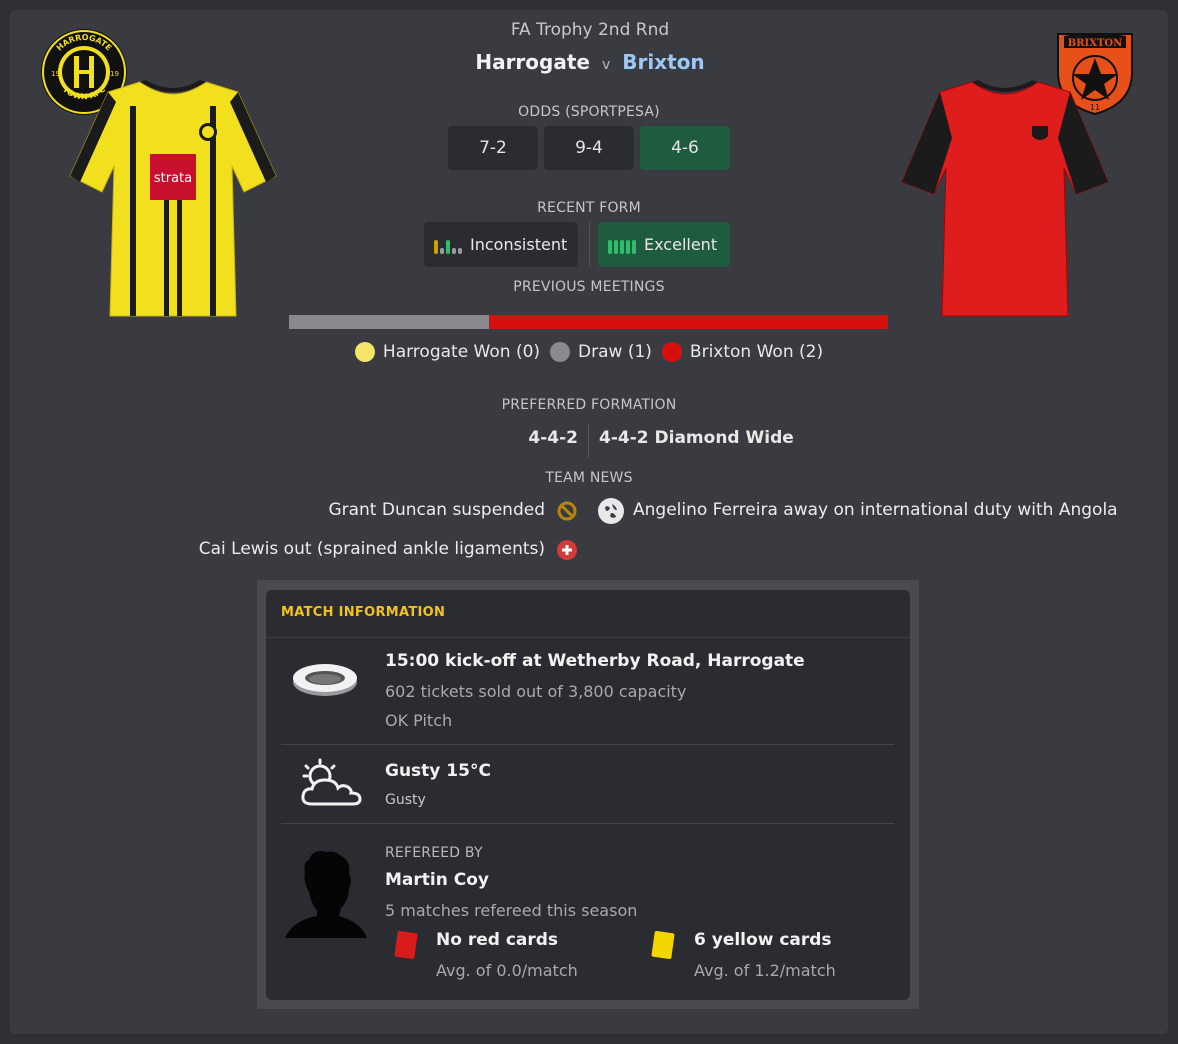 This screenshot has width=1178, height=1044. Describe the element at coordinates (590, 30) in the screenshot. I see `competition-name: FA Trophy 2nd Rnd` at that location.